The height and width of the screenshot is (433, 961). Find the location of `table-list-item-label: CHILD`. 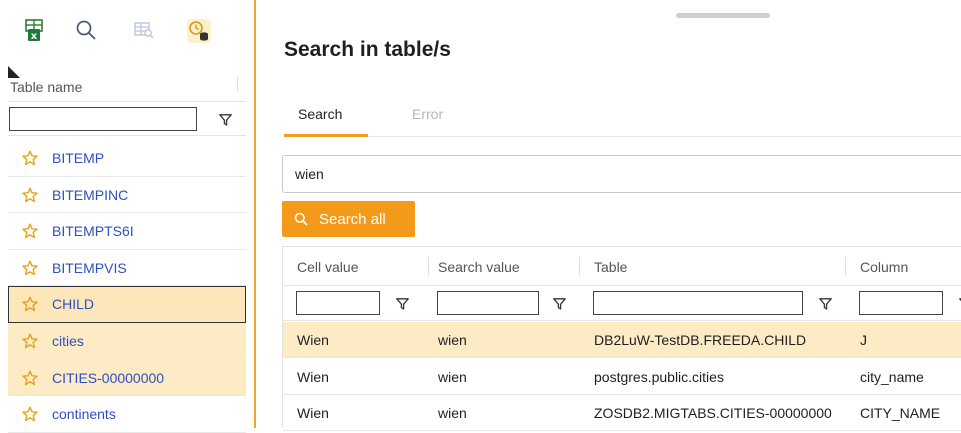

table-list-item-label: CHILD is located at coordinates (73, 304).